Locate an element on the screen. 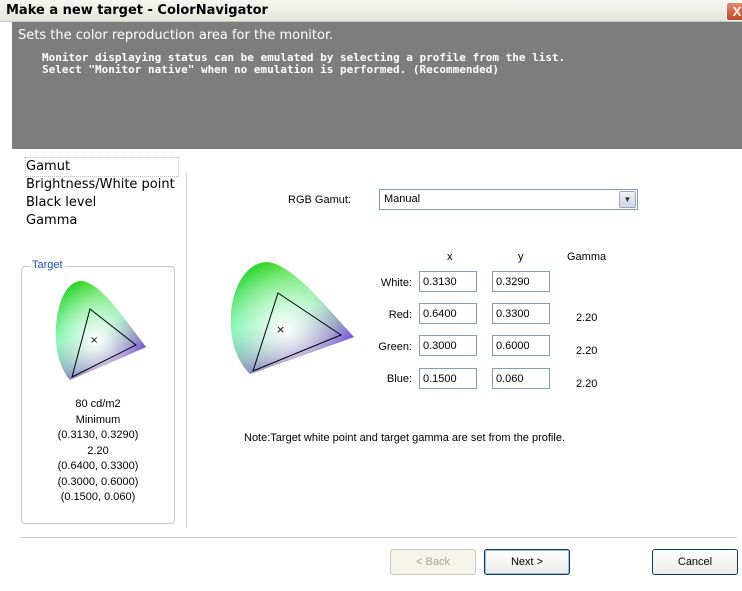 The height and width of the screenshot is (591, 742). white-y-field is located at coordinates (521, 281).